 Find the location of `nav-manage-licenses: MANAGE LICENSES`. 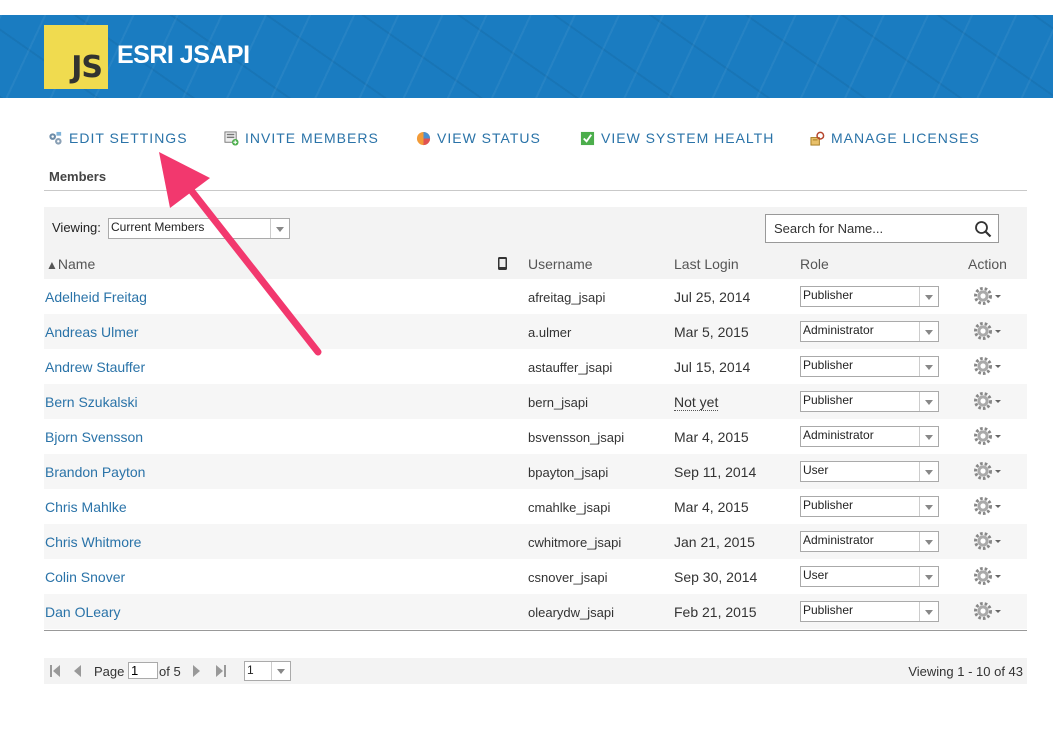

nav-manage-licenses: MANAGE LICENSES is located at coordinates (895, 138).